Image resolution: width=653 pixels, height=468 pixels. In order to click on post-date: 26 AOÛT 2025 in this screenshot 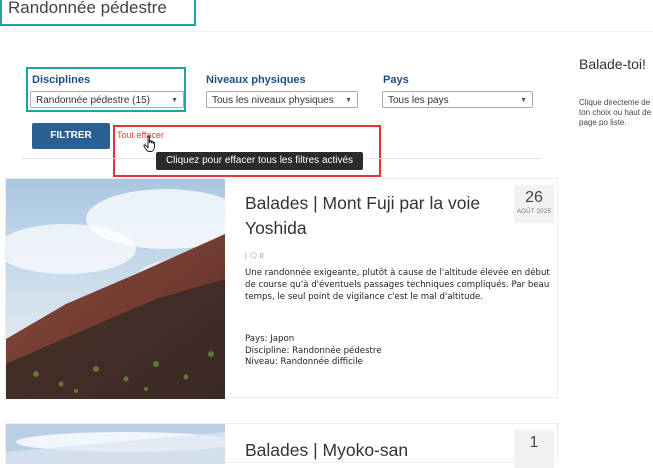, I will do `click(534, 204)`.